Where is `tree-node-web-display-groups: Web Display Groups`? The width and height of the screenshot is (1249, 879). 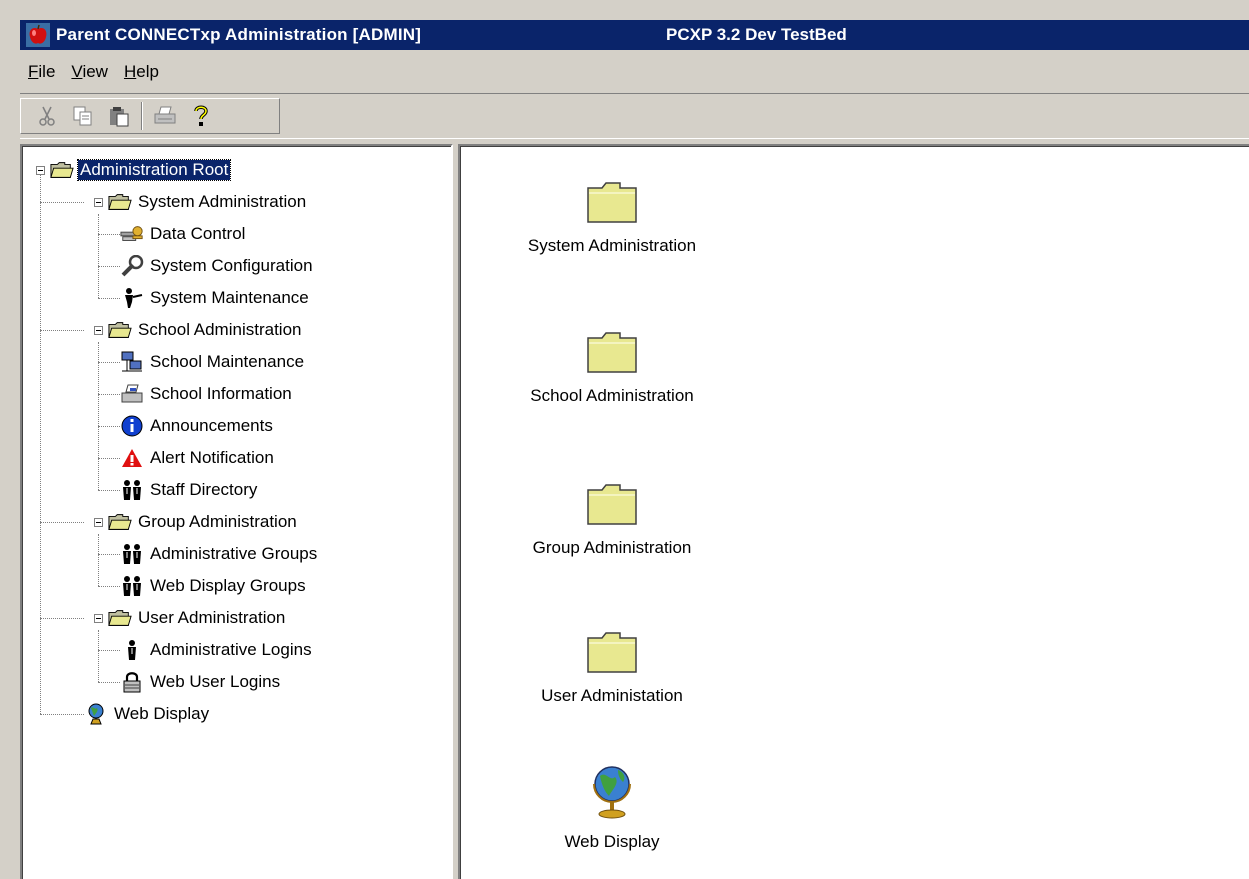
tree-node-web-display-groups: Web Display Groups is located at coordinates (214, 586).